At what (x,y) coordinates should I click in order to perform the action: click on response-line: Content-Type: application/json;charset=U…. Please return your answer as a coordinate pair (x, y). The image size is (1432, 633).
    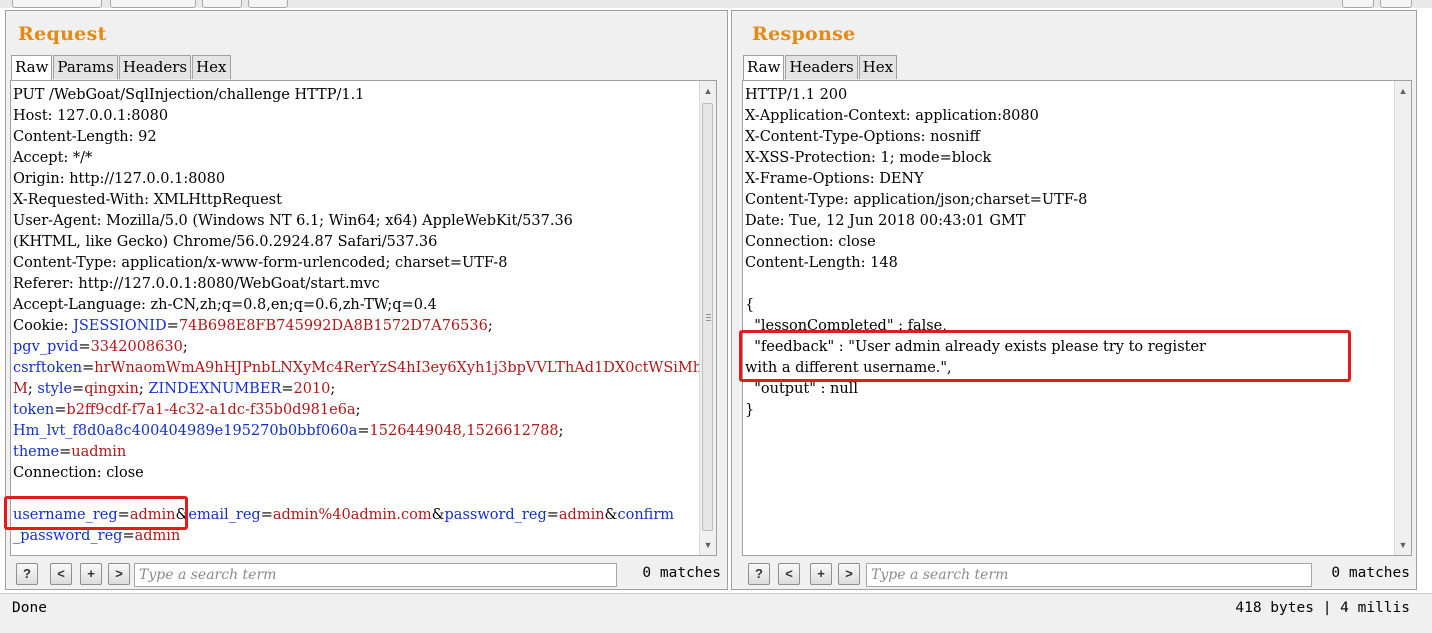
    Looking at the image, I should click on (975, 200).